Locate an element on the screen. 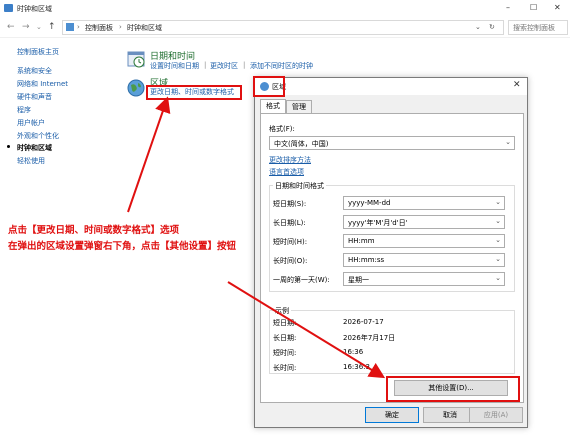  arrow-to-other-settings is located at coordinates (306, 330).